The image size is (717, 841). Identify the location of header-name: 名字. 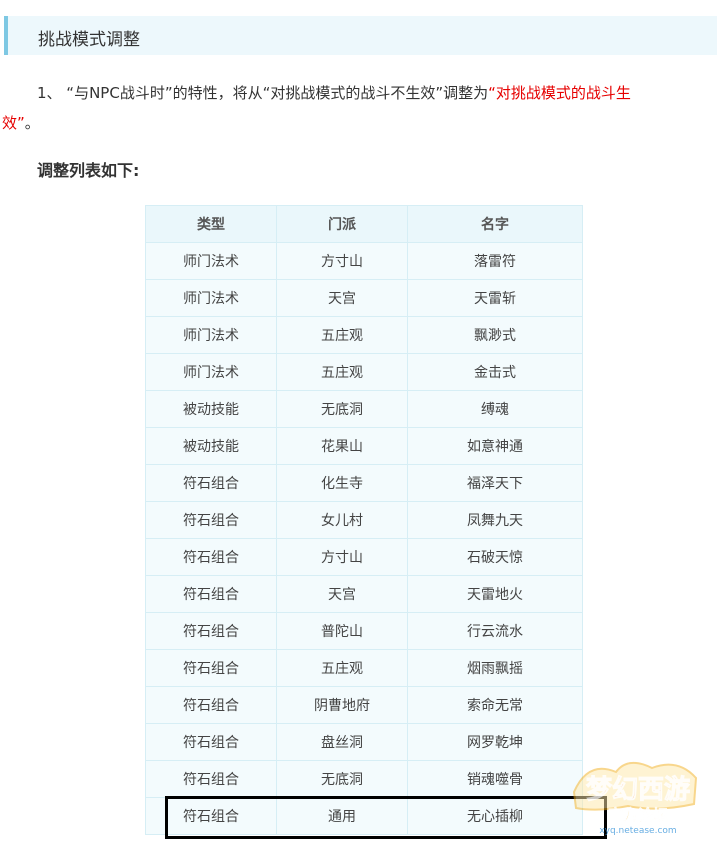
(495, 224).